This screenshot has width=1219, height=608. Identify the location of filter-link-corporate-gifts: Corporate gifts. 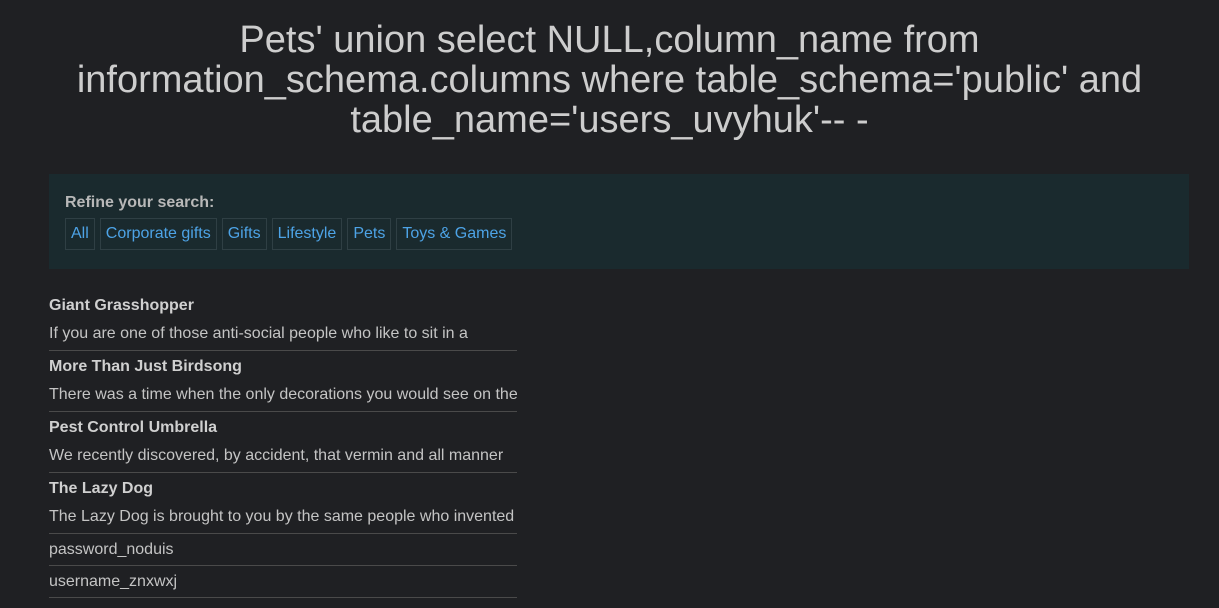
(158, 234).